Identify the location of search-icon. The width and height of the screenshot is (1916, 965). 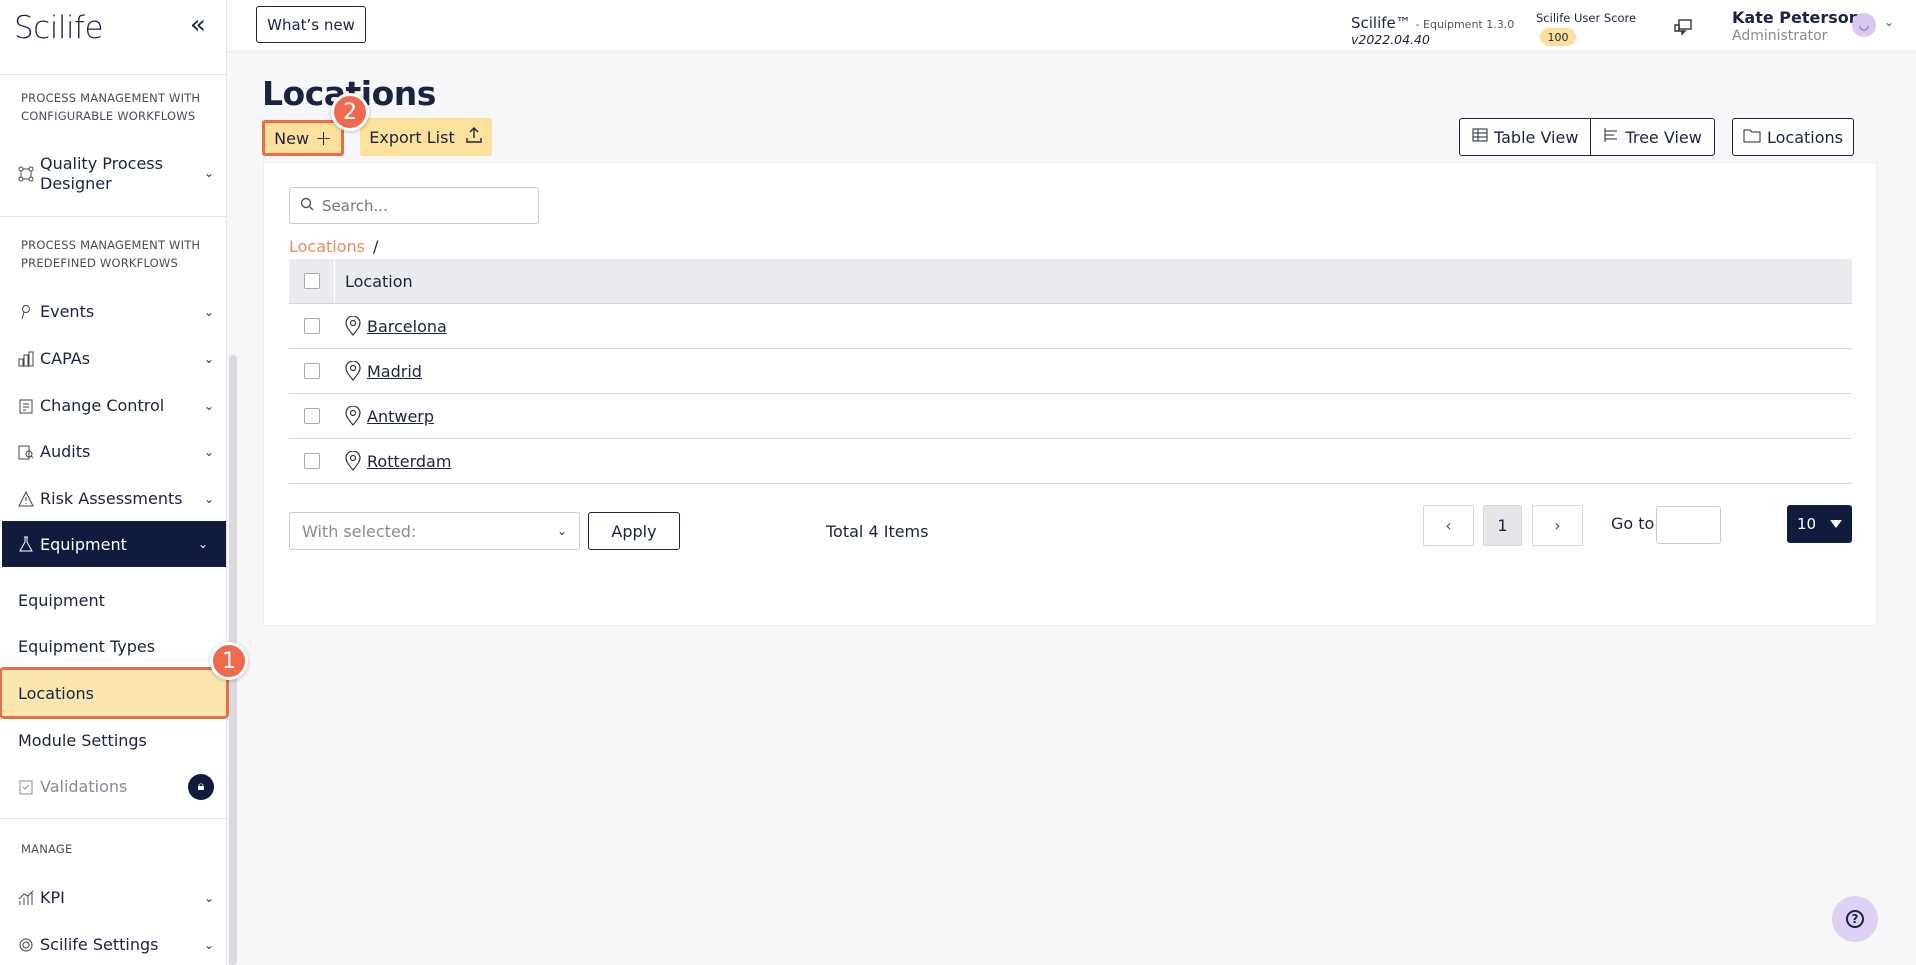
(307, 206).